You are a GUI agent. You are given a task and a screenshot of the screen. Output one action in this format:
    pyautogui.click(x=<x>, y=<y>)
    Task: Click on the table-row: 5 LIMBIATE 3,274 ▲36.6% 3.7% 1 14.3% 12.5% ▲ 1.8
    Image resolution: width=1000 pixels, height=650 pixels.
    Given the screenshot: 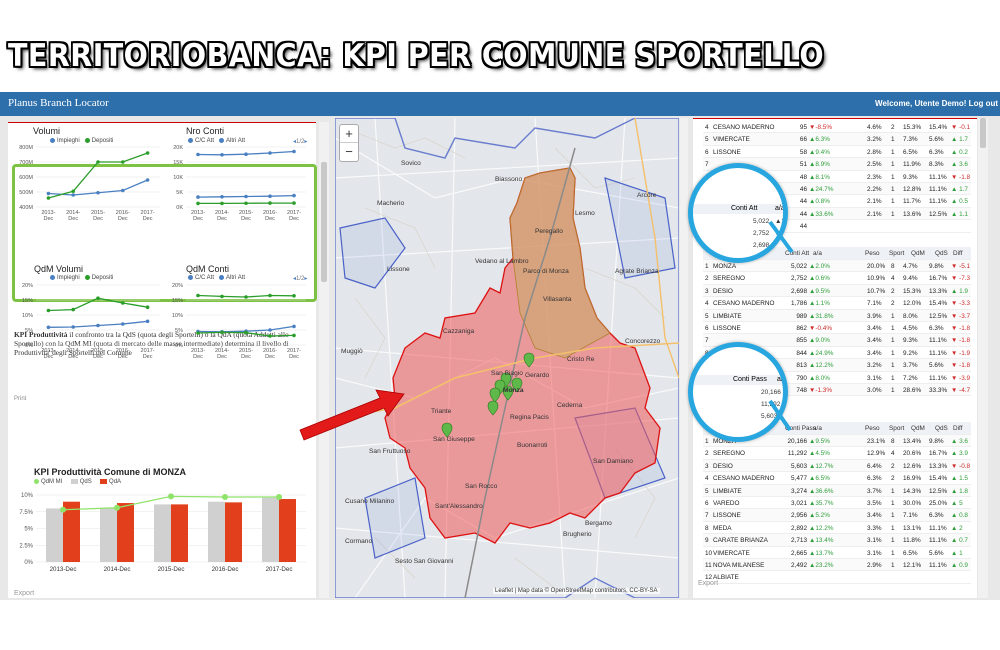 What is the action you would take?
    pyautogui.click(x=837, y=490)
    